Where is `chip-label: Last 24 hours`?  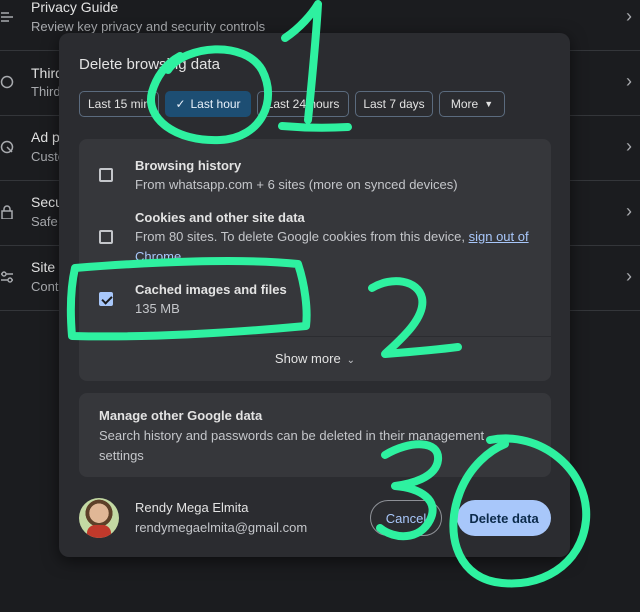 chip-label: Last 24 hours is located at coordinates (303, 104).